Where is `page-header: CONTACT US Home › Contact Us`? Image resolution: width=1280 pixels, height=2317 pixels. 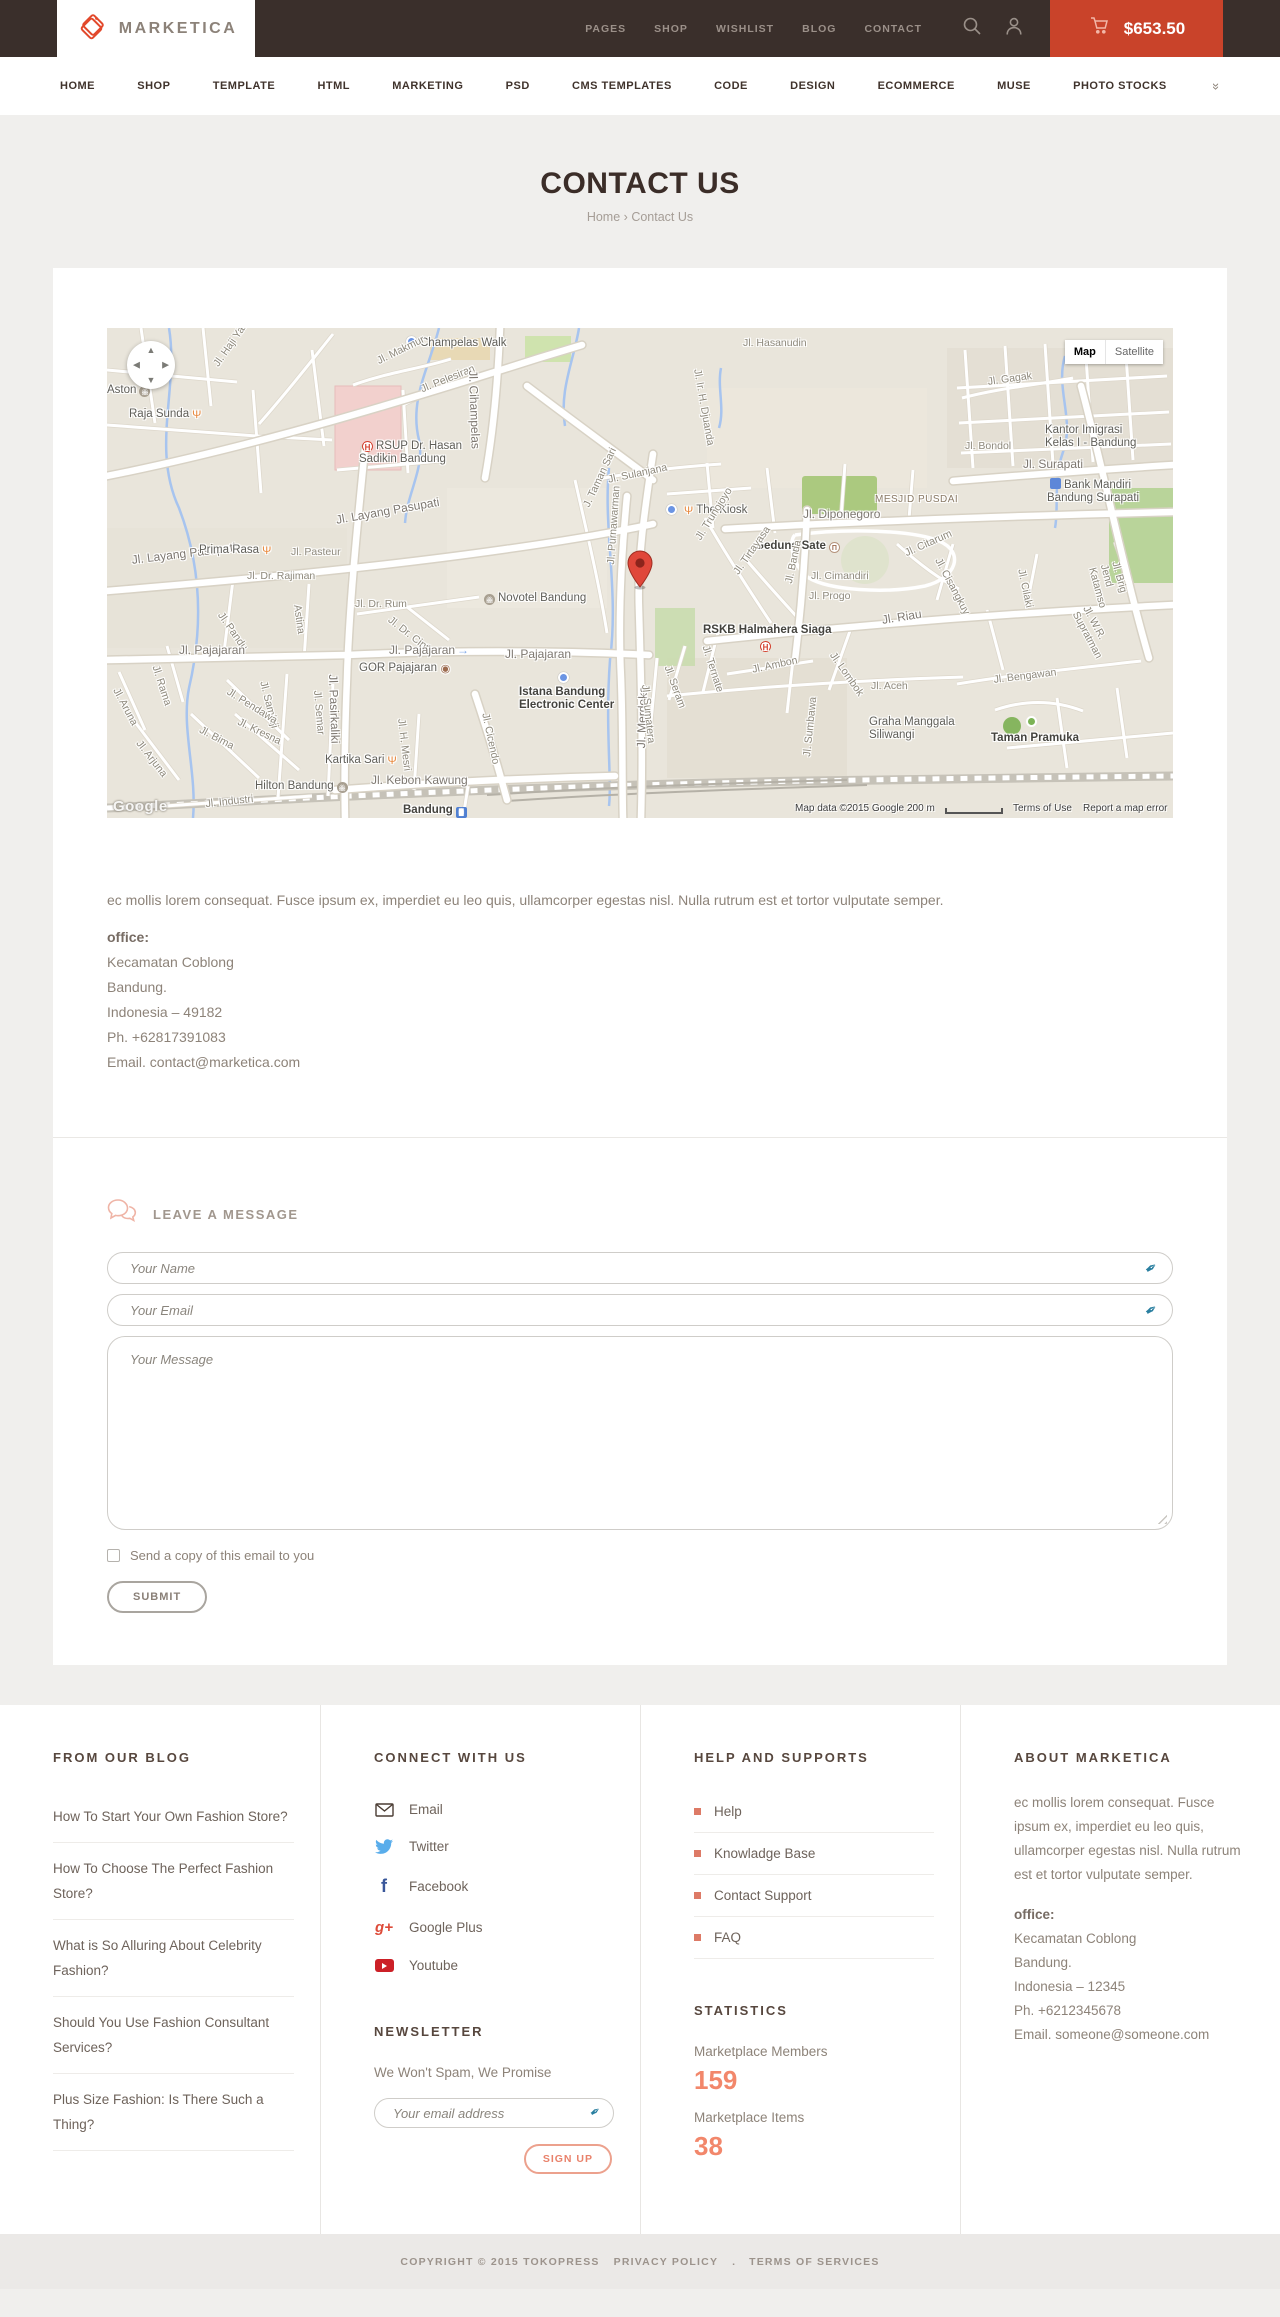 page-header: CONTACT US Home › Contact Us is located at coordinates (640, 191).